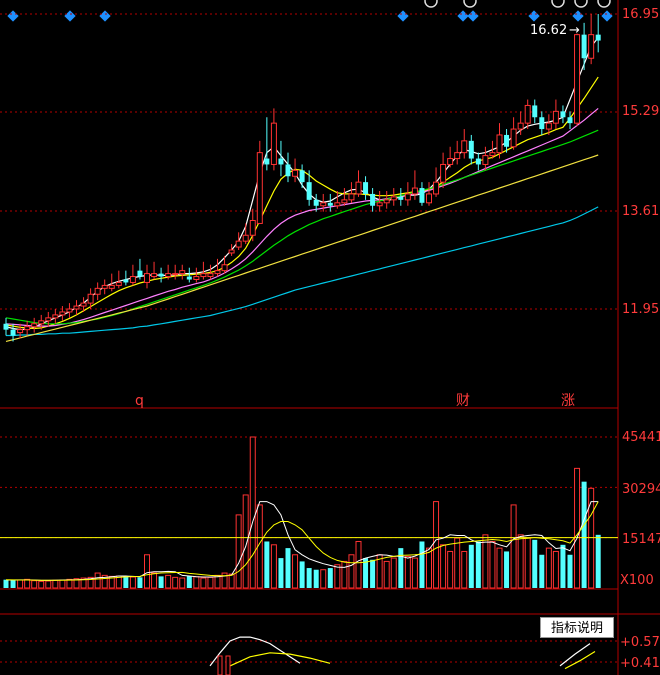 Image resolution: width=660 pixels, height=675 pixels. What do you see at coordinates (139, 401) in the screenshot?
I see `event-marker-q: q` at bounding box center [139, 401].